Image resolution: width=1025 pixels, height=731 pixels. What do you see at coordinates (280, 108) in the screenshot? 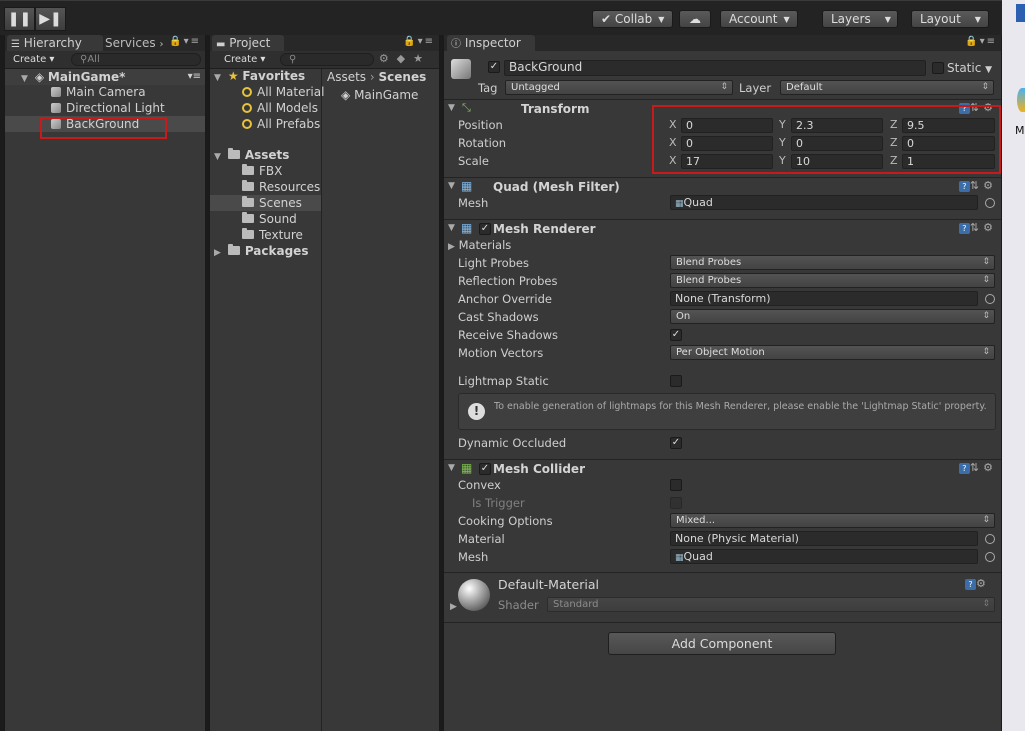
I see `favorite-all-models: All Models` at bounding box center [280, 108].